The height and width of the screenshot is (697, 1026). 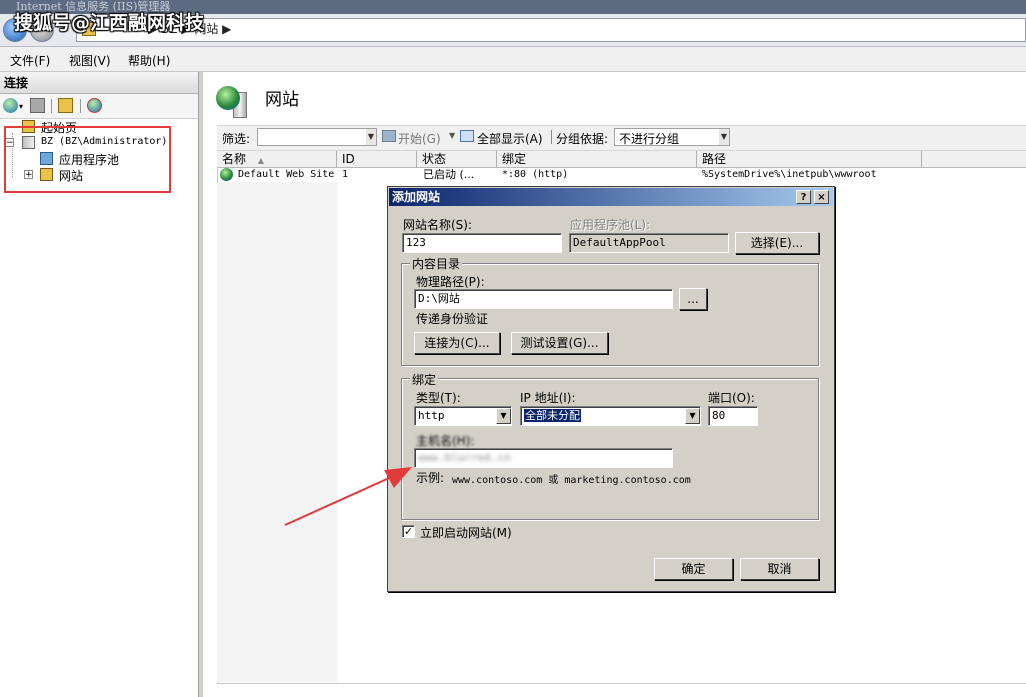 What do you see at coordinates (226, 174) in the screenshot?
I see `website-globe-icon` at bounding box center [226, 174].